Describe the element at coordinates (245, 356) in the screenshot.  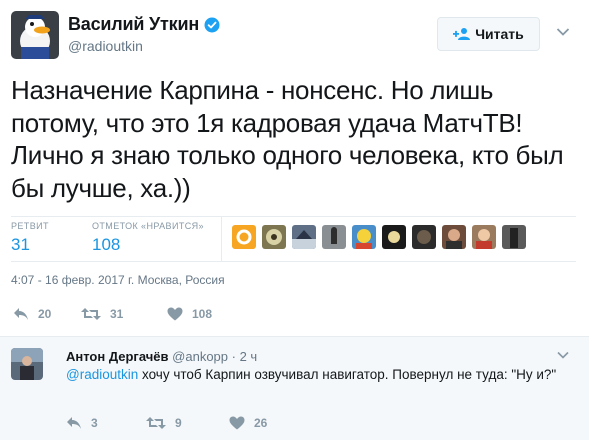
I see `reply-time: · 2 ч` at that location.